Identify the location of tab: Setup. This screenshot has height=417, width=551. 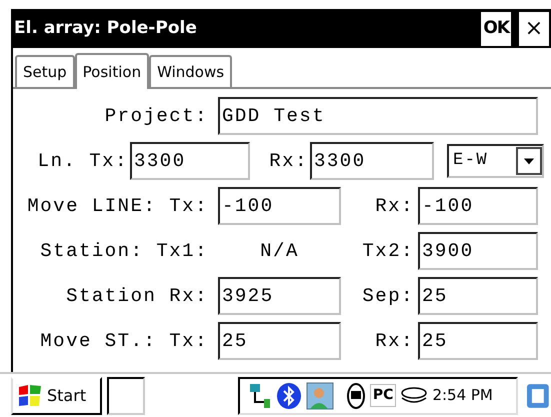
(45, 71).